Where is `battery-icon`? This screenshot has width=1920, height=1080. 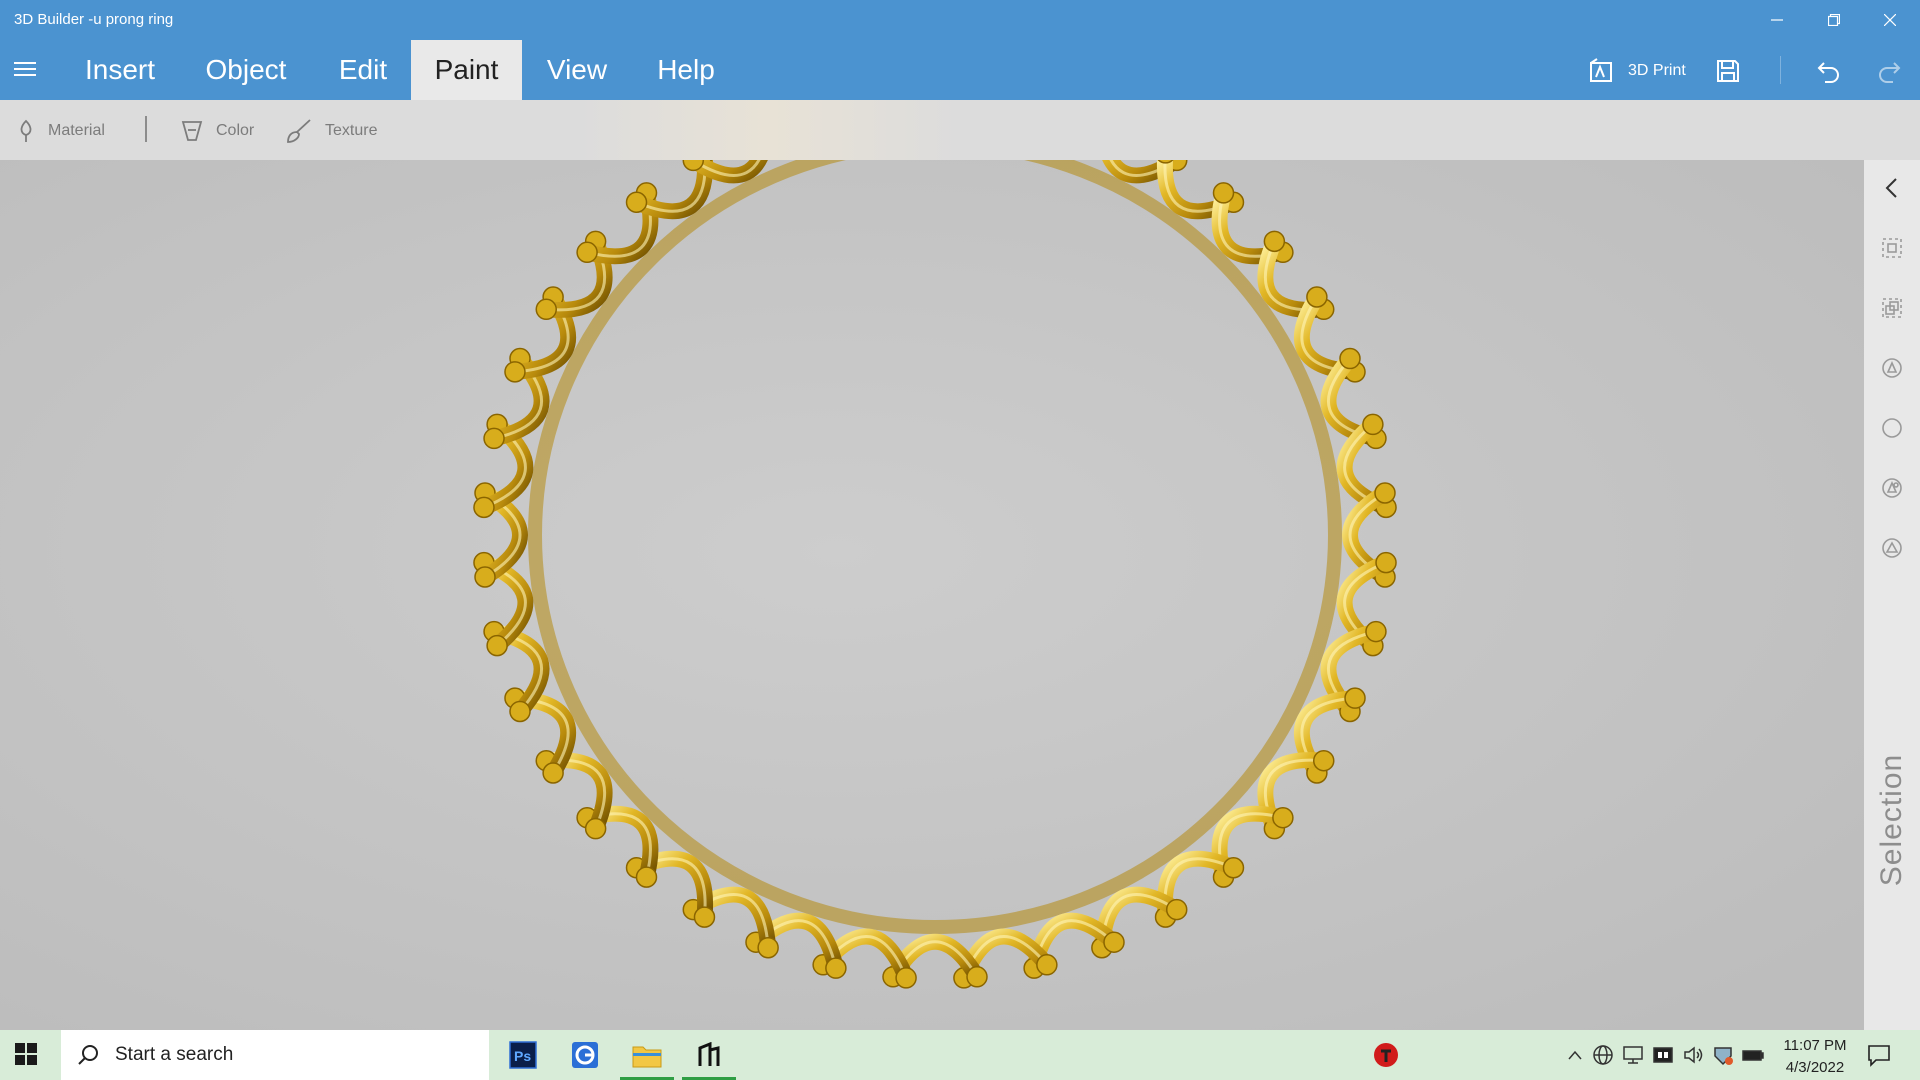 battery-icon is located at coordinates (1753, 1055).